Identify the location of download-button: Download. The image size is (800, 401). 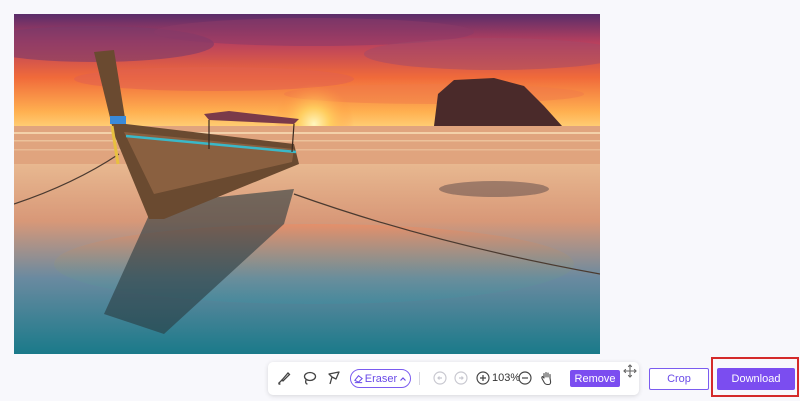
(756, 379).